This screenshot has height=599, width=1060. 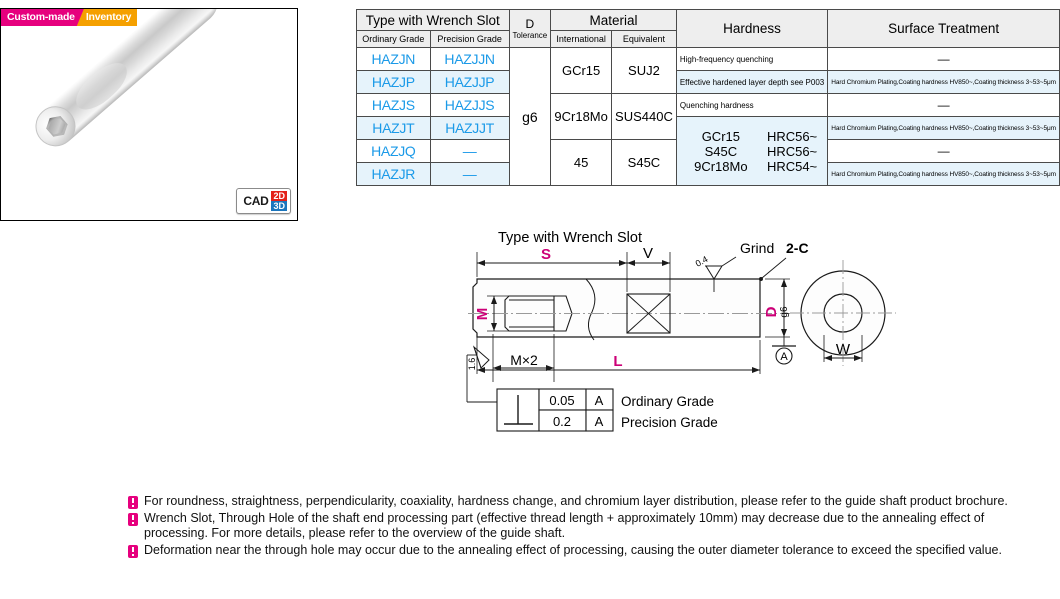 I want to click on tolerance-label-precision: Precision Grade, so click(x=669, y=422).